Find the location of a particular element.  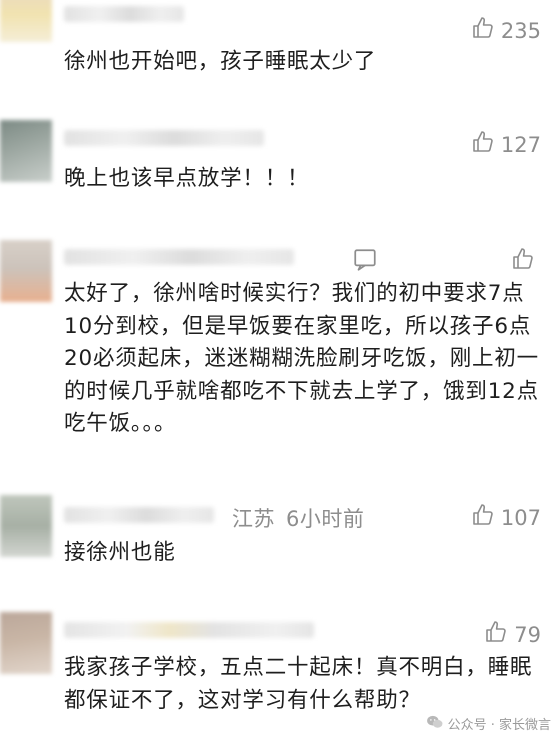

like-count: 79 is located at coordinates (527, 634).